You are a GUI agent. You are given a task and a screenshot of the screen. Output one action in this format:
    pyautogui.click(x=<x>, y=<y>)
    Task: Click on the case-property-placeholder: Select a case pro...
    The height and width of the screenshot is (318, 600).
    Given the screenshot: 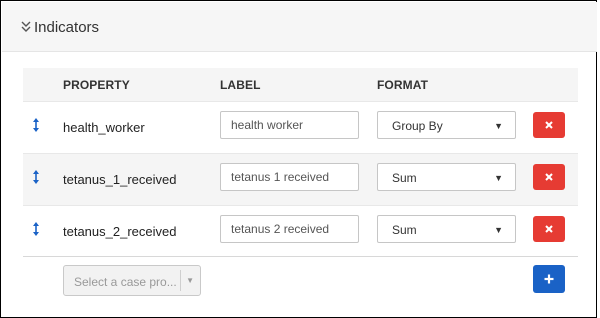 What is the action you would take?
    pyautogui.click(x=125, y=282)
    